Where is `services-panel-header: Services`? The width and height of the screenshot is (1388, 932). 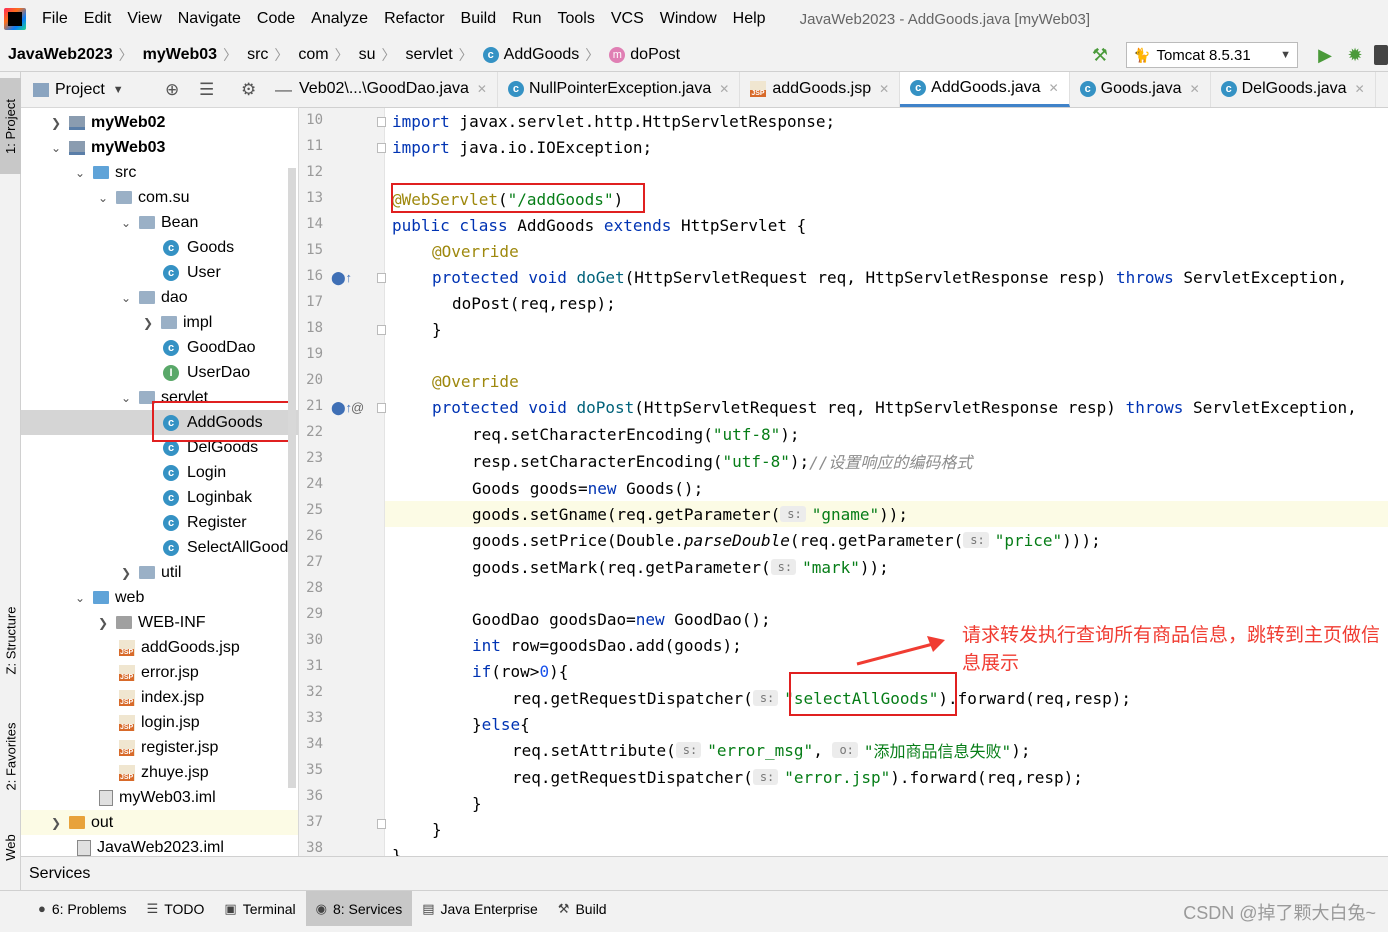 services-panel-header: Services is located at coordinates (704, 873).